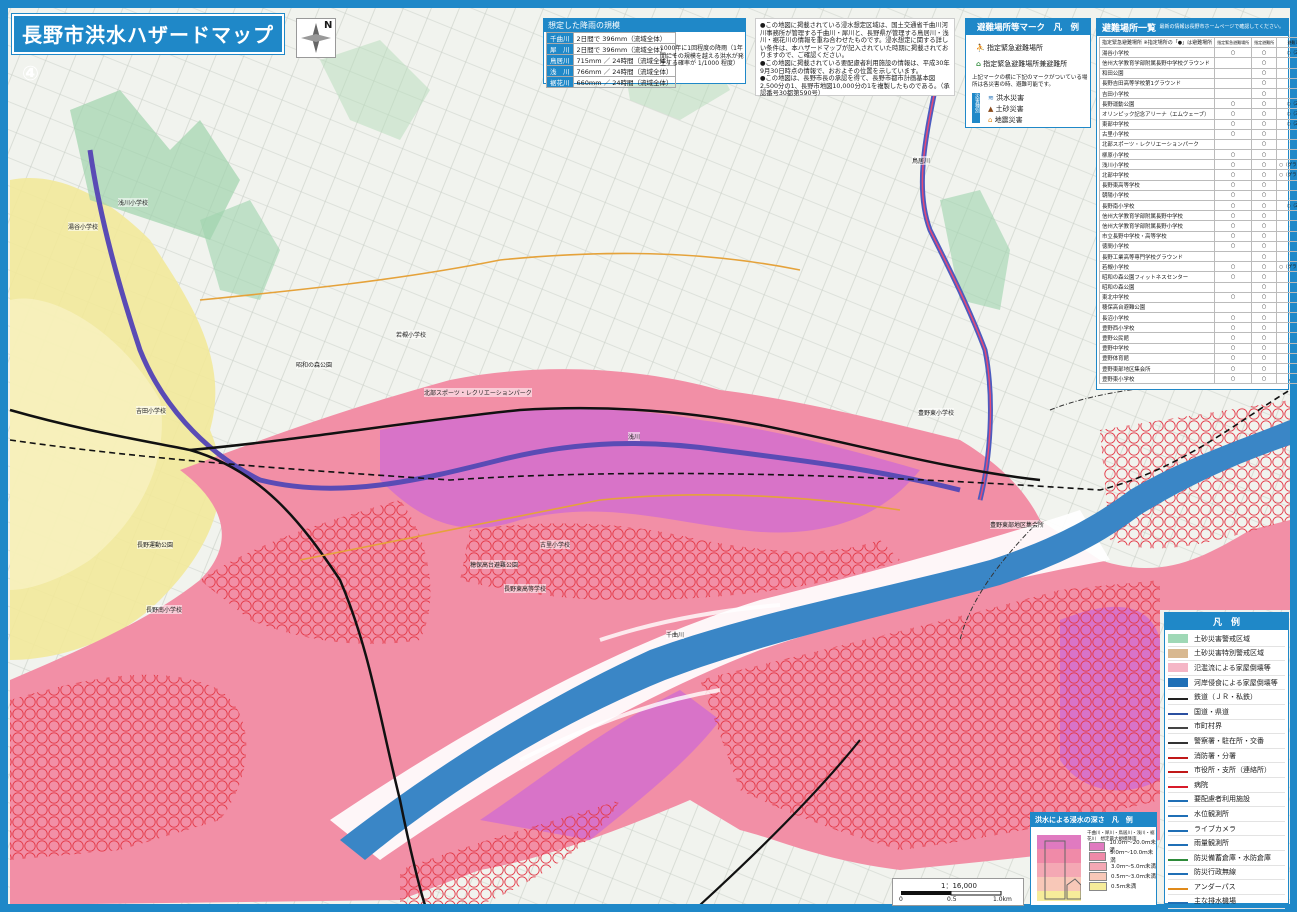 The width and height of the screenshot is (1297, 912). I want to click on legend-item: 雨量観測所, so click(1226, 843).